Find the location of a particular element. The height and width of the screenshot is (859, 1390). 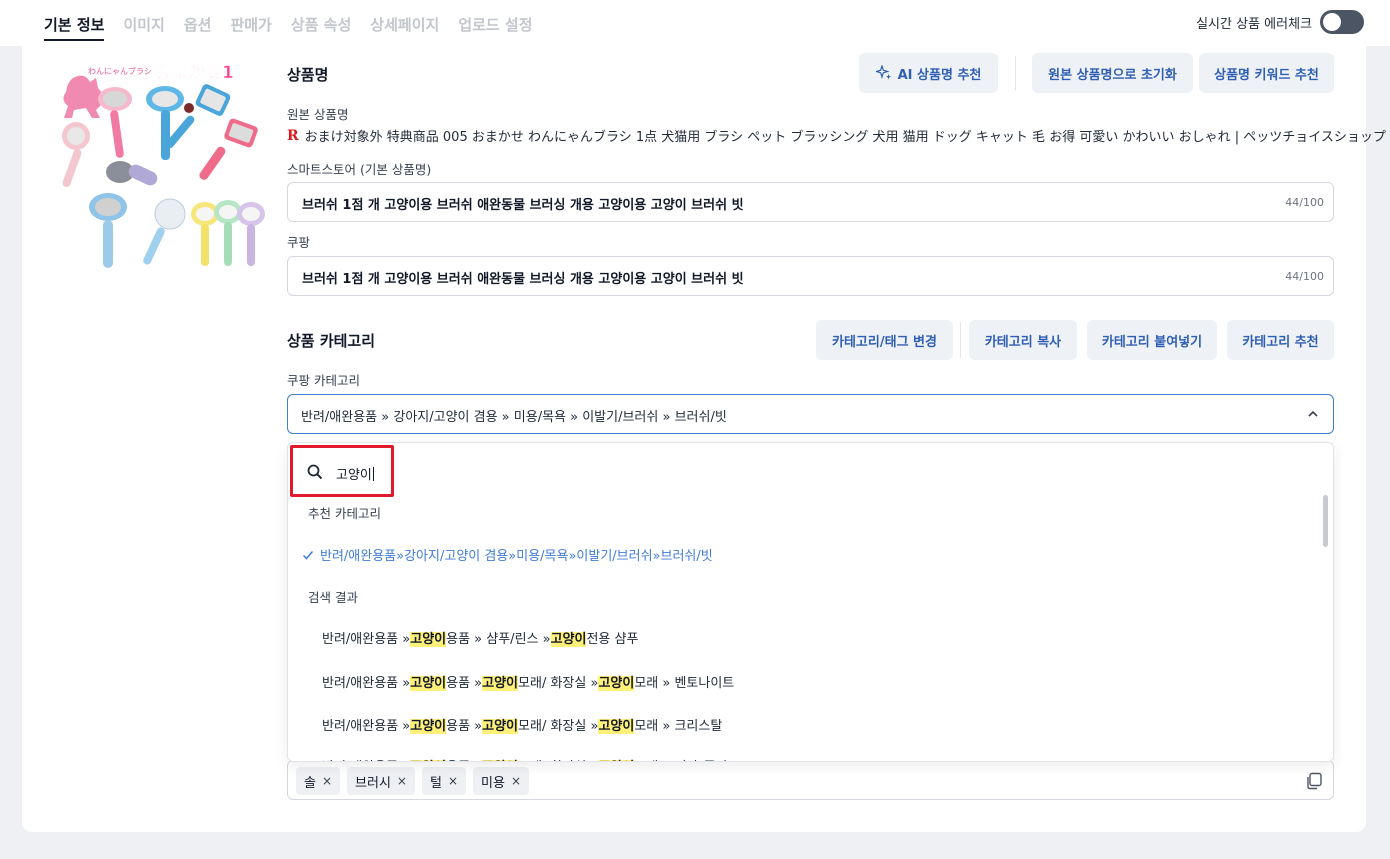

tab-attributes: 상품 속성 is located at coordinates (321, 27).